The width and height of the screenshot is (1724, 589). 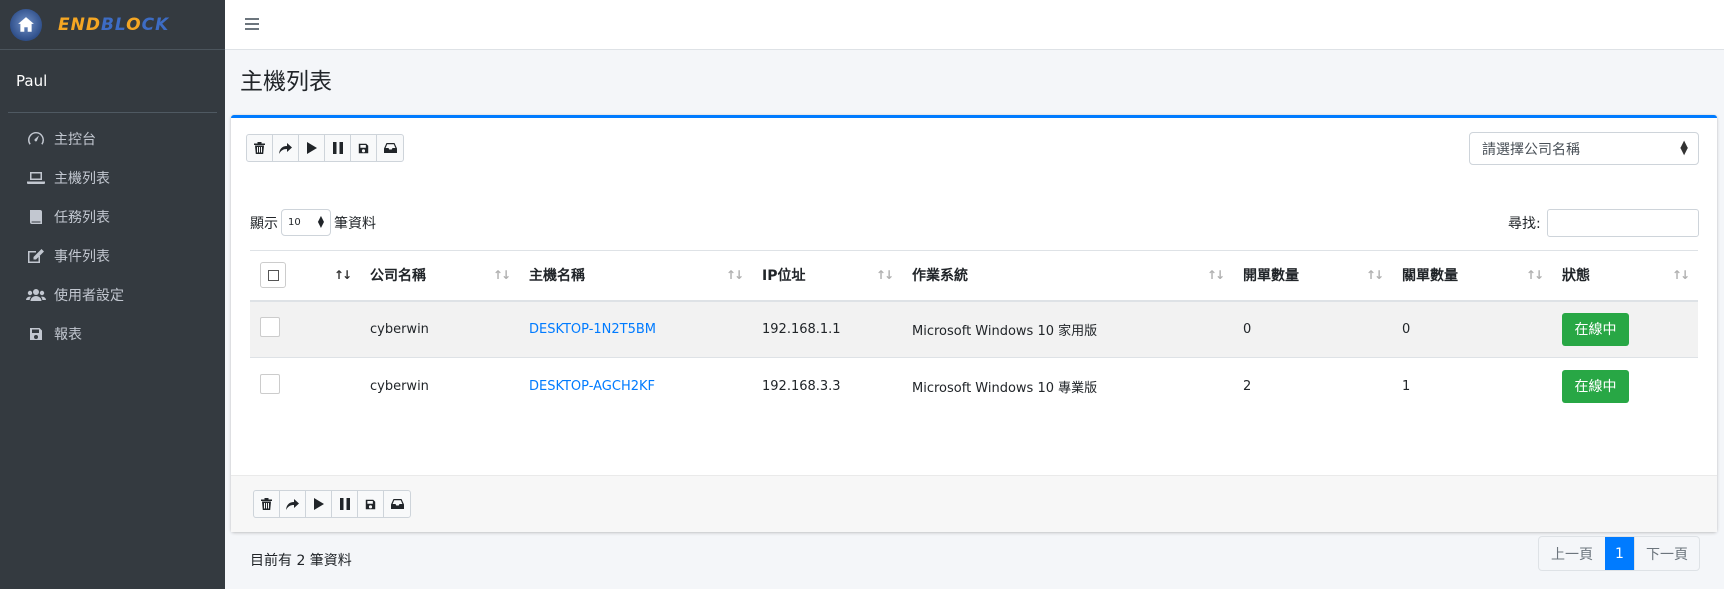 What do you see at coordinates (112, 81) in the screenshot?
I see `user-panel: Paul` at bounding box center [112, 81].